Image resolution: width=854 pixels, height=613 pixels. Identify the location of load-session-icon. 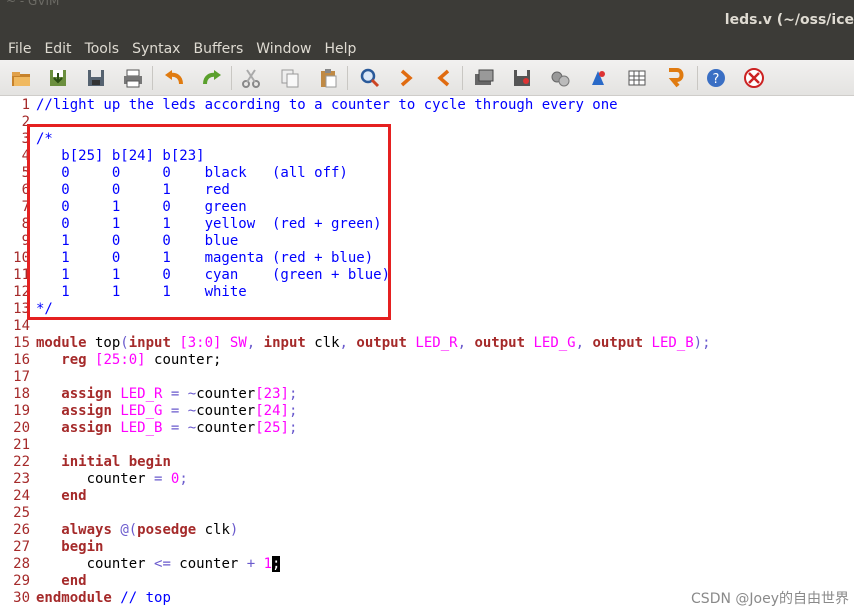
(484, 78).